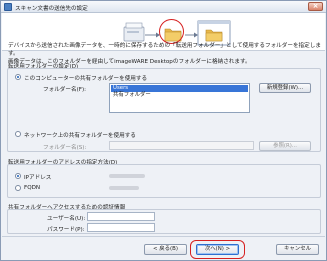 The height and width of the screenshot is (261, 327). Describe the element at coordinates (18, 77) in the screenshot. I see `local-folder-radio` at that location.